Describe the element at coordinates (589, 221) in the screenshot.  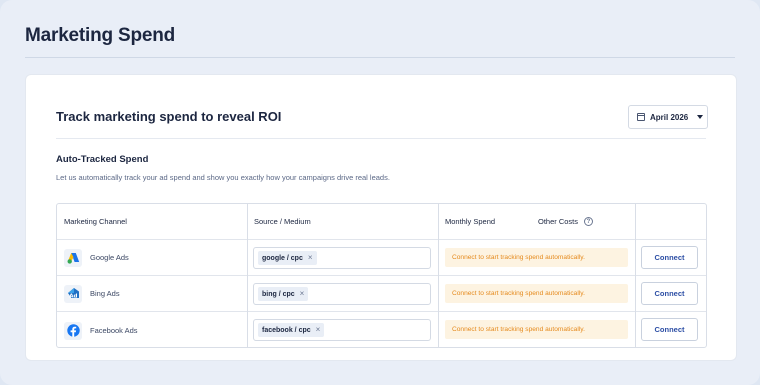
I see `help-icon: ?` at that location.